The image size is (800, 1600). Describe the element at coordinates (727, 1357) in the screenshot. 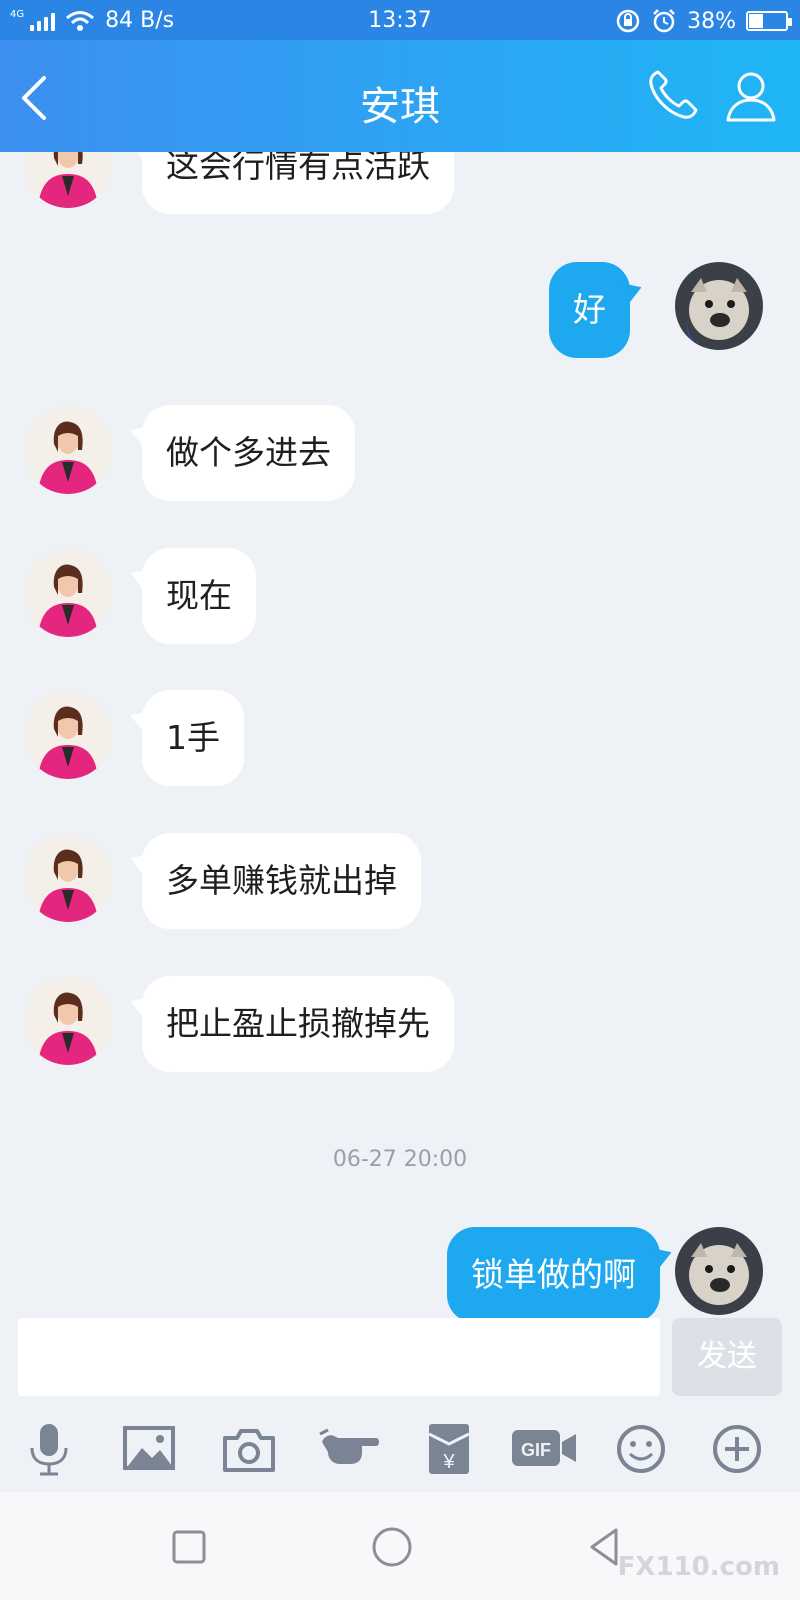

I see `send-button: 发送` at that location.